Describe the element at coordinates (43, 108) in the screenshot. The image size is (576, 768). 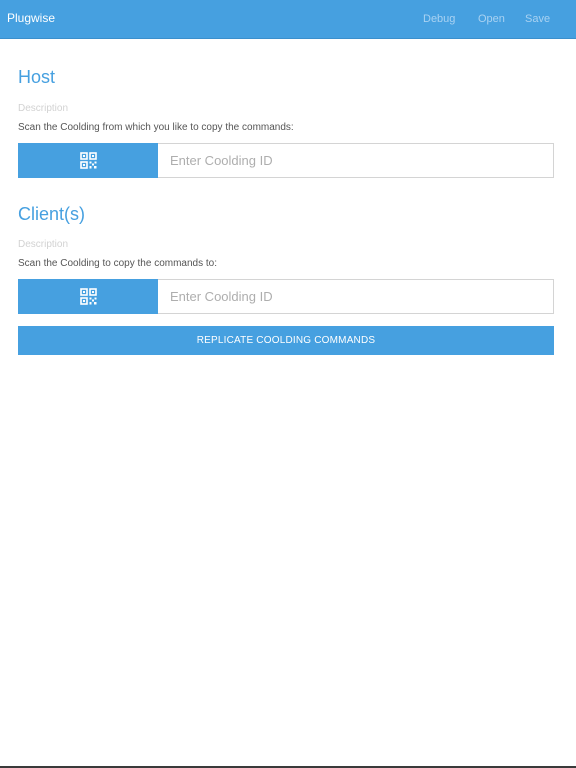
I see `host-description-label: Description` at that location.